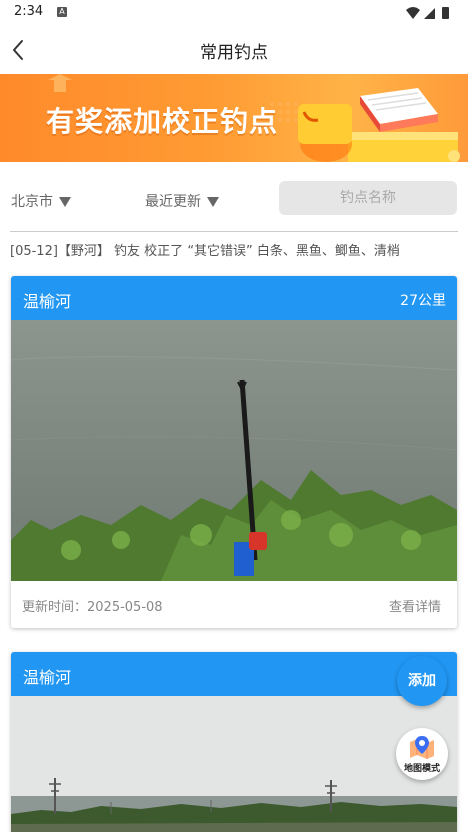  What do you see at coordinates (92, 607) in the screenshot?
I see `update-time: 更新时间：2025-05-08` at bounding box center [92, 607].